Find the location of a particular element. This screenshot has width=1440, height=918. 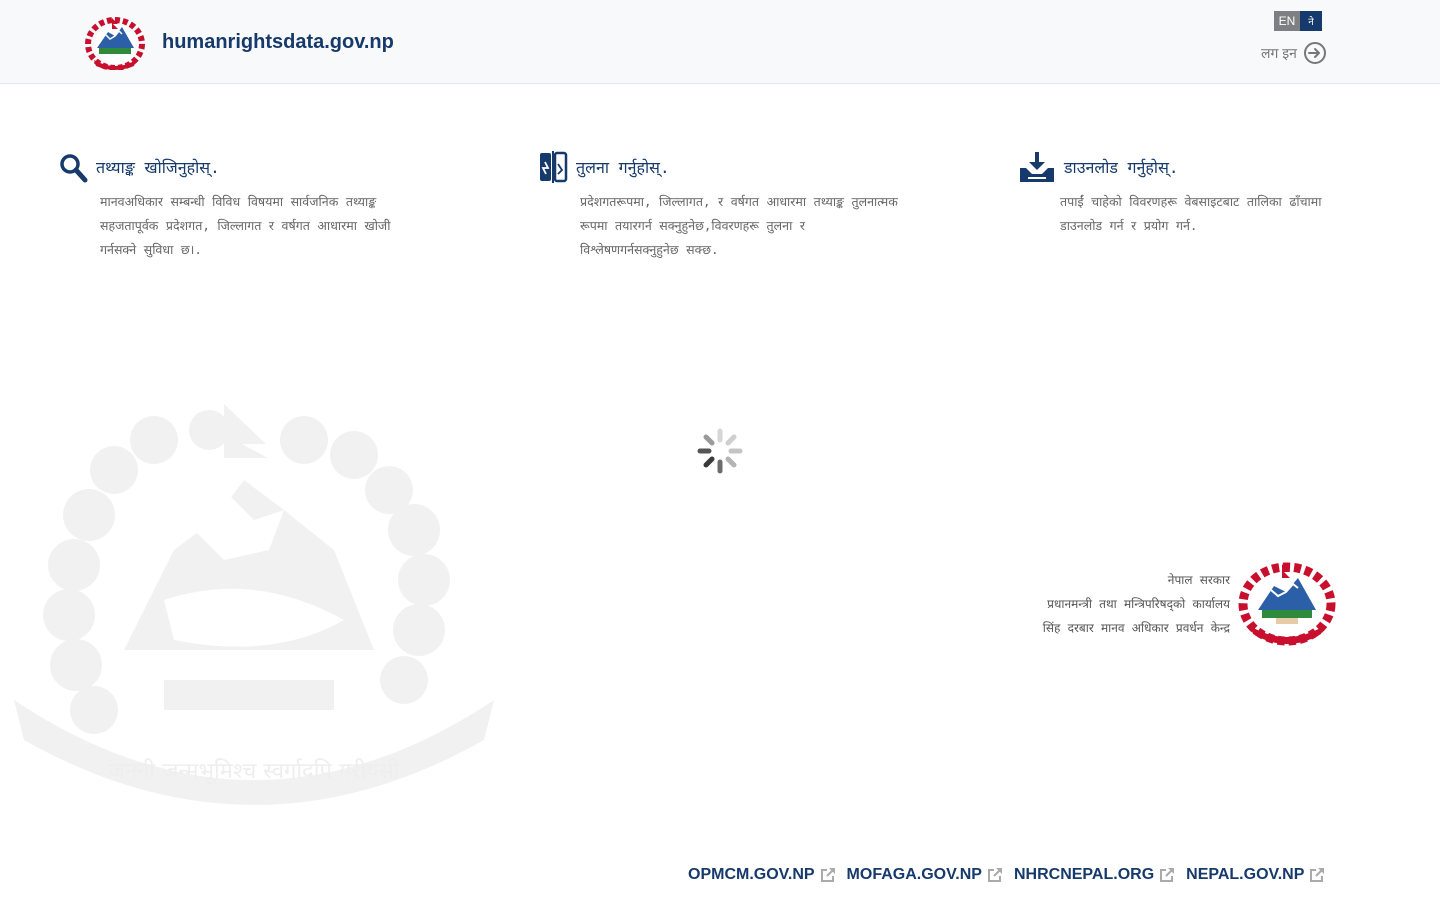

footer-link-nepal-gov: NEPAL.GOV.NP is located at coordinates (1256, 875).